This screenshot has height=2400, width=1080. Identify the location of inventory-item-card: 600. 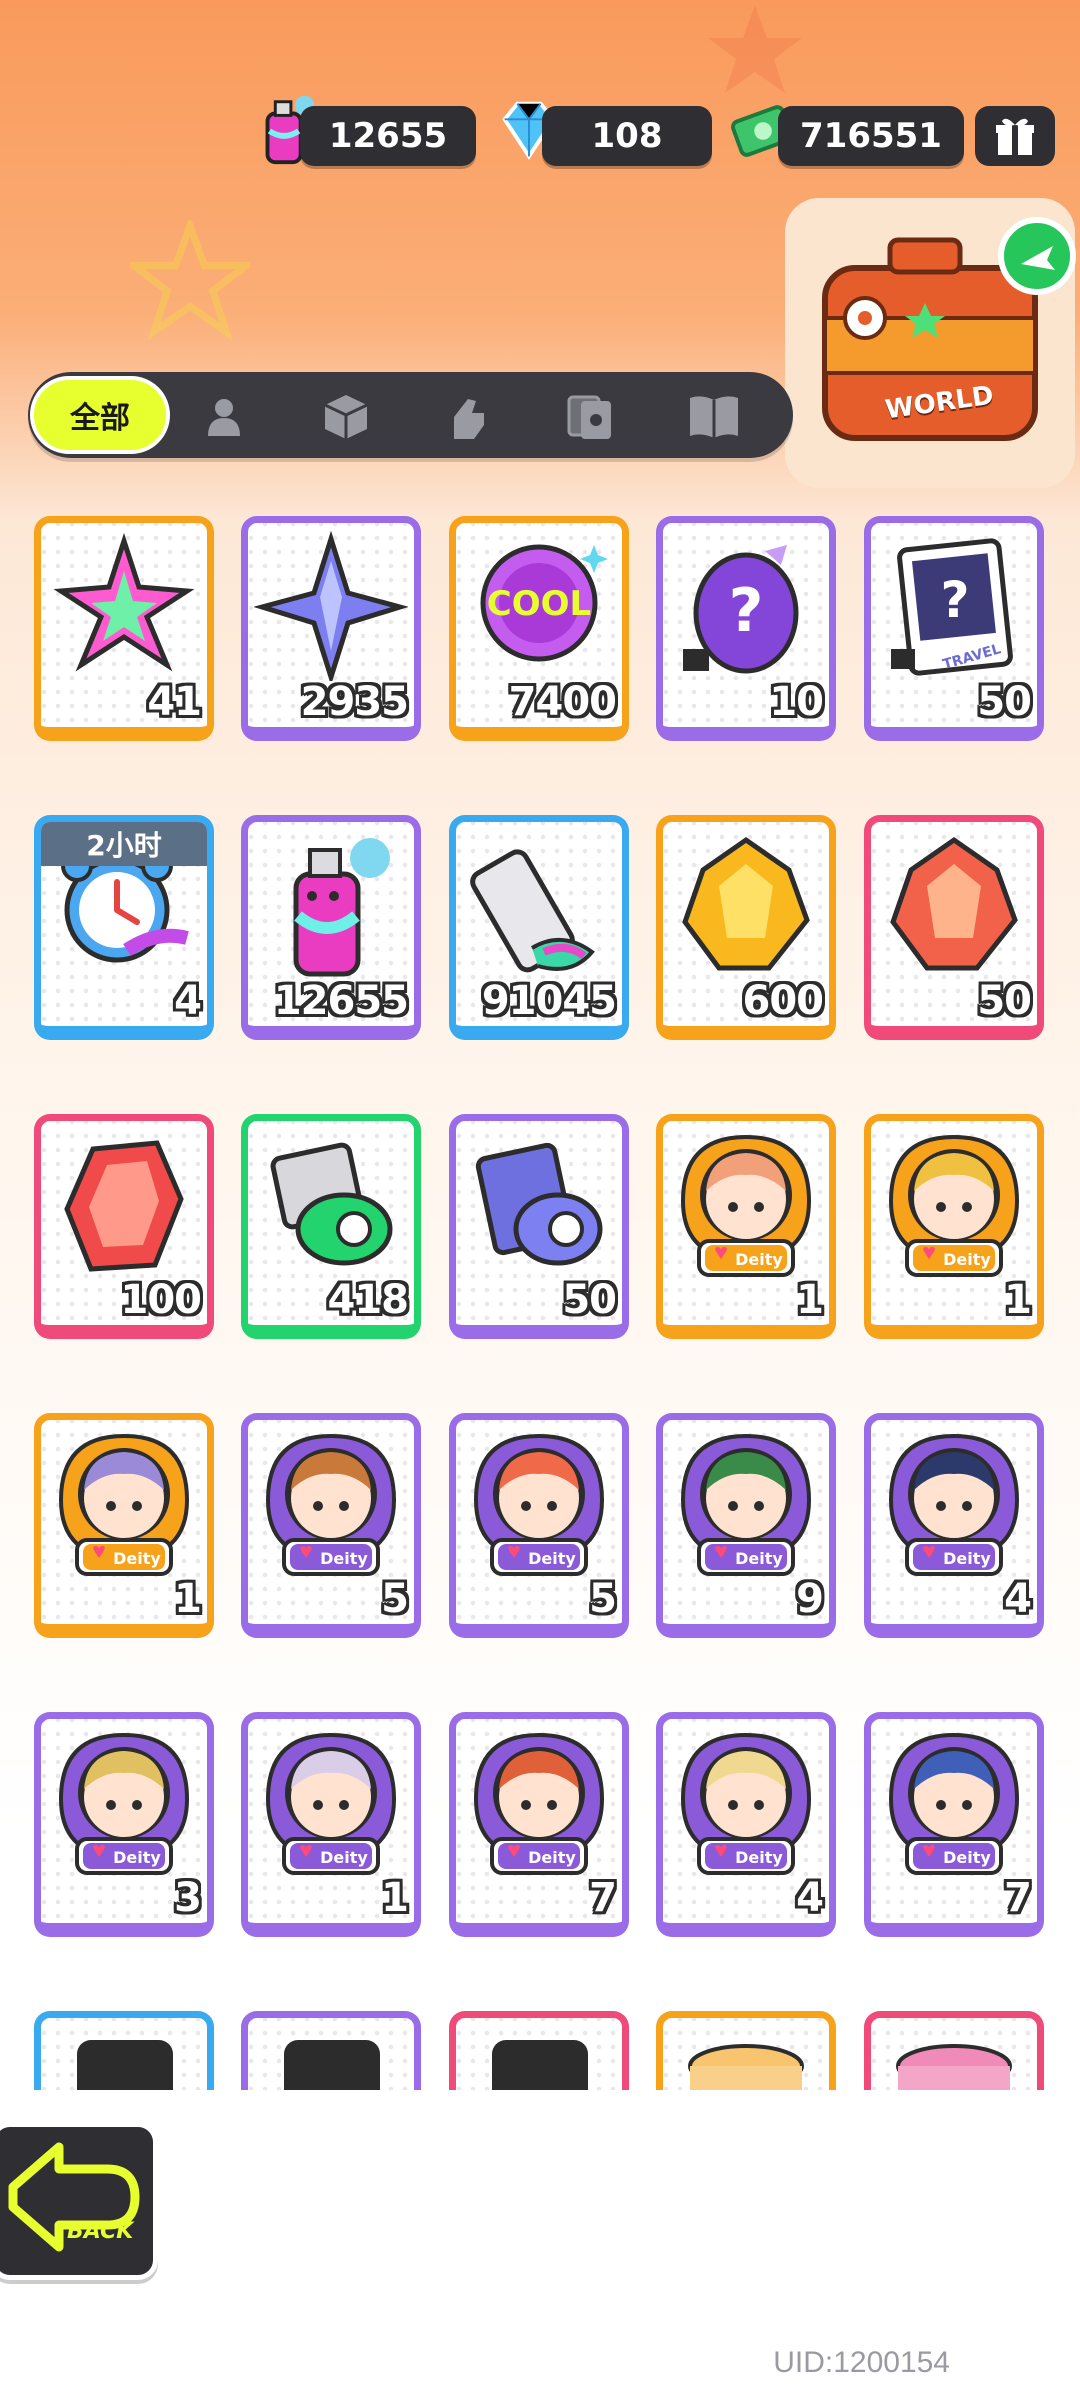
(746, 927).